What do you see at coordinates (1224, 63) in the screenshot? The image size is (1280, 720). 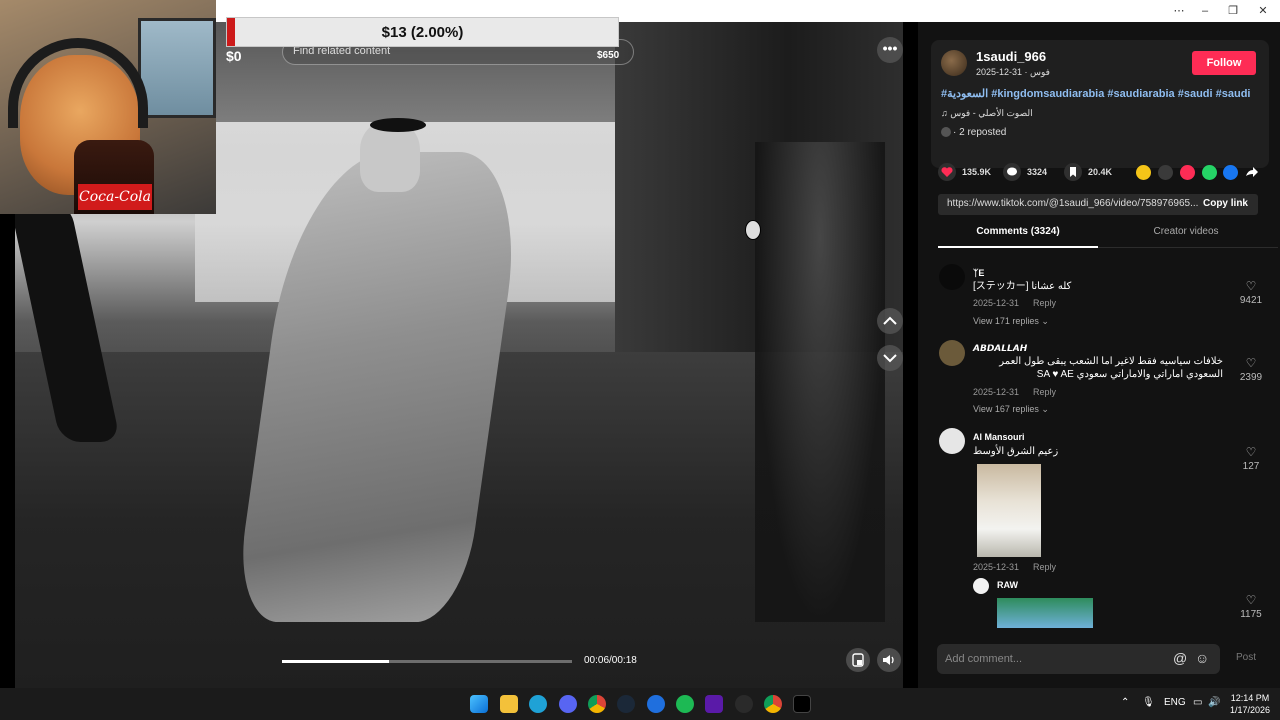 I see `follow-button: Follow` at bounding box center [1224, 63].